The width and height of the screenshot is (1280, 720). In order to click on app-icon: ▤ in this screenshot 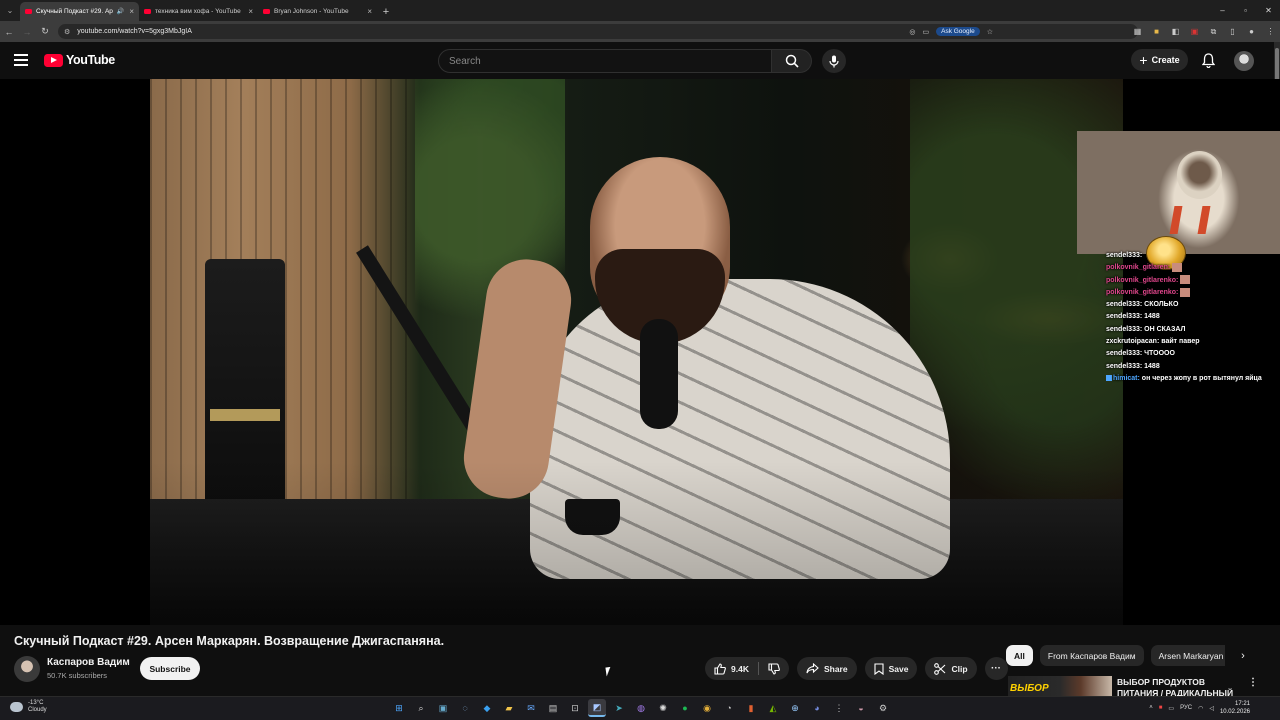, I will do `click(553, 708)`.